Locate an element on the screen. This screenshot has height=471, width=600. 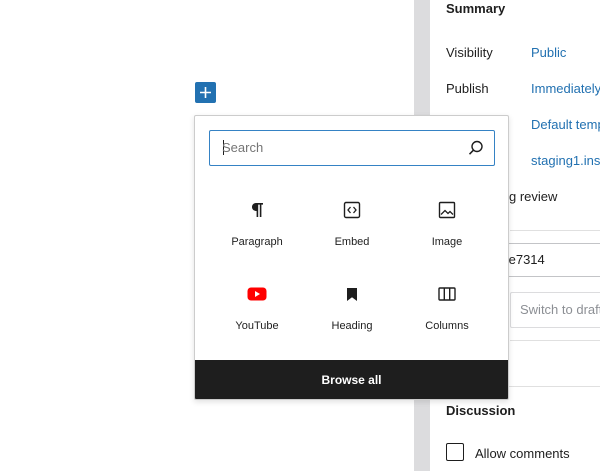
pending-review-label: g review is located at coordinates (533, 196).